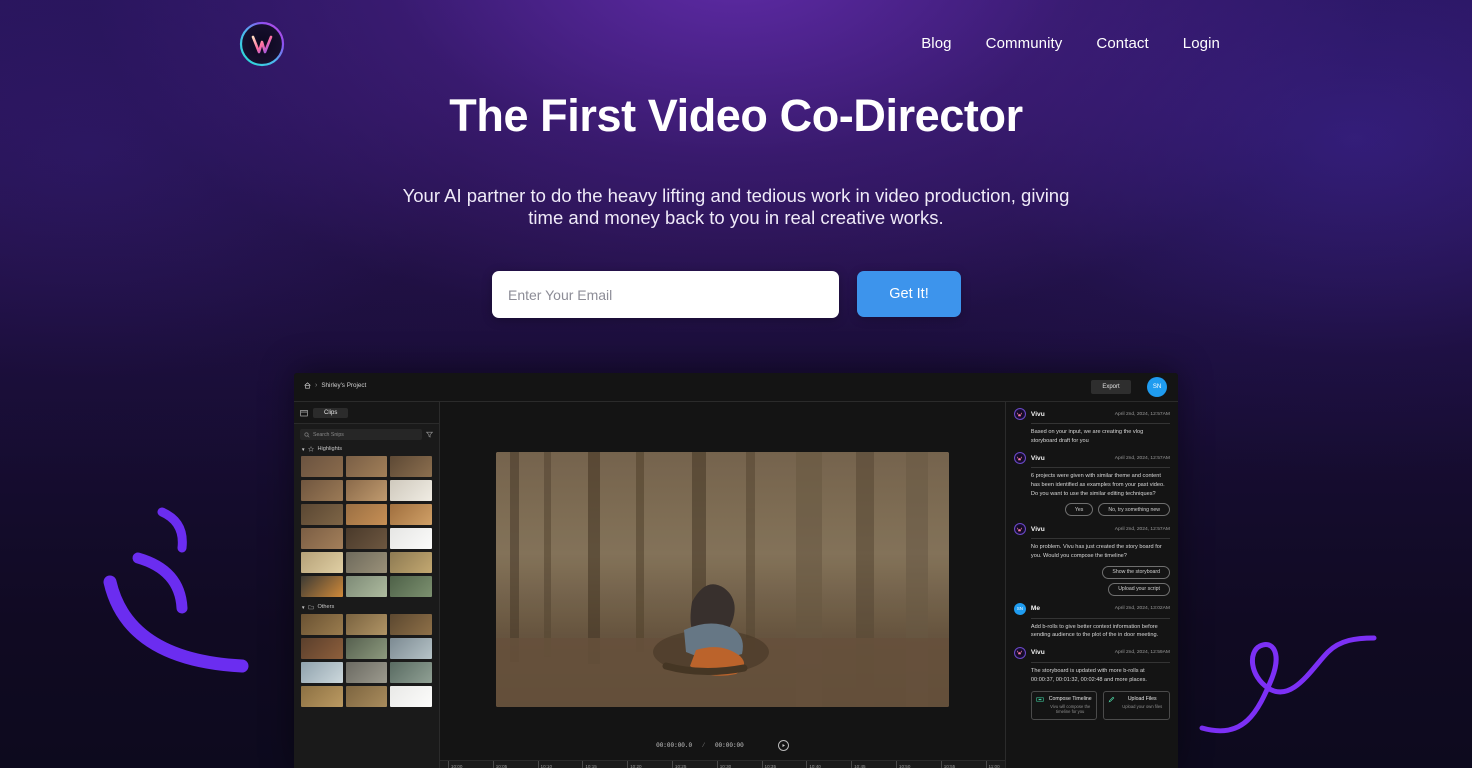 This screenshot has height=768, width=1472. I want to click on chat-timestamp: April 2nd, 2024, 12:59AM, so click(1142, 653).